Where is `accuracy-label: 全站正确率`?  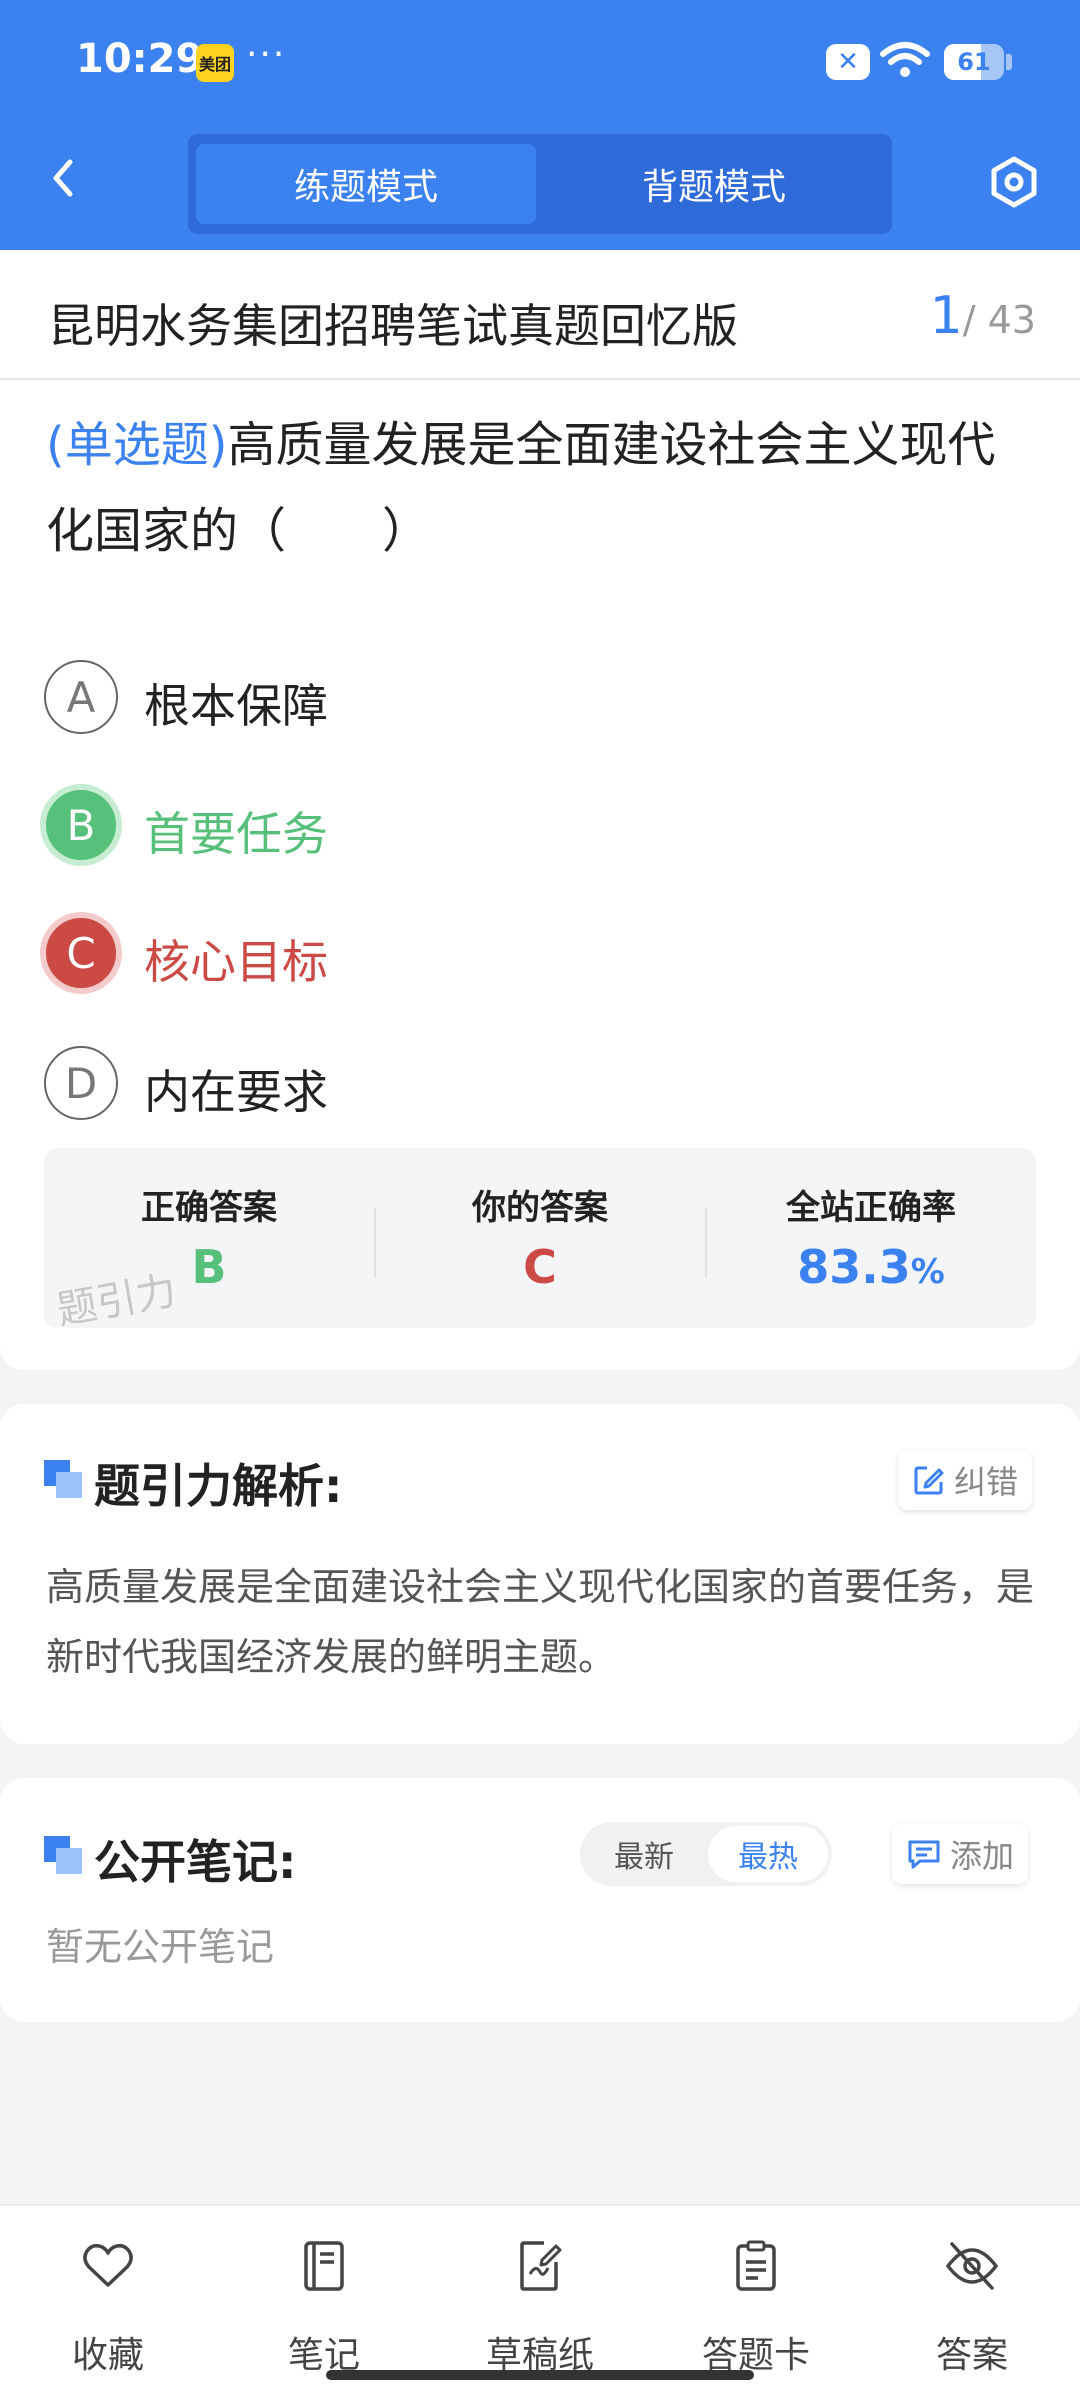 accuracy-label: 全站正确率 is located at coordinates (871, 1208).